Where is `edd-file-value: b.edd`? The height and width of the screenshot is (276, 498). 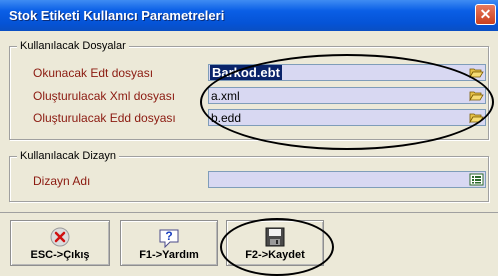
edd-file-value: b.edd is located at coordinates (226, 118).